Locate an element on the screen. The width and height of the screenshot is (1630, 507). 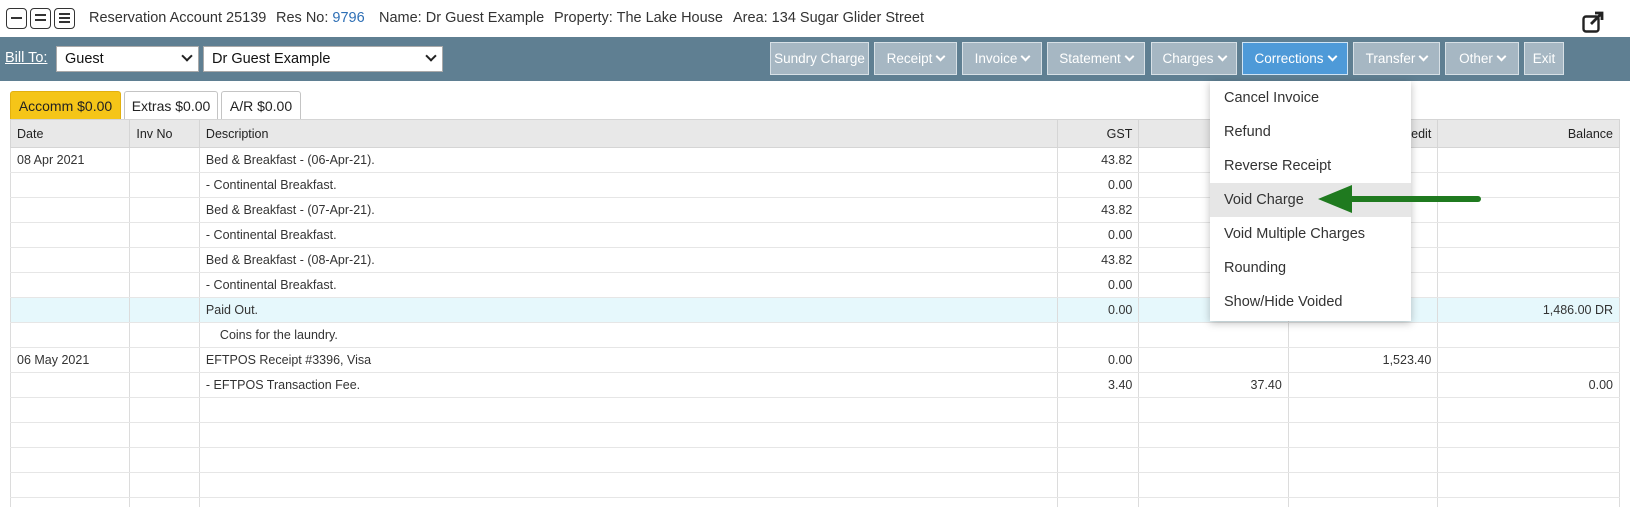
cell-debit: 37.40 is located at coordinates (1213, 385).